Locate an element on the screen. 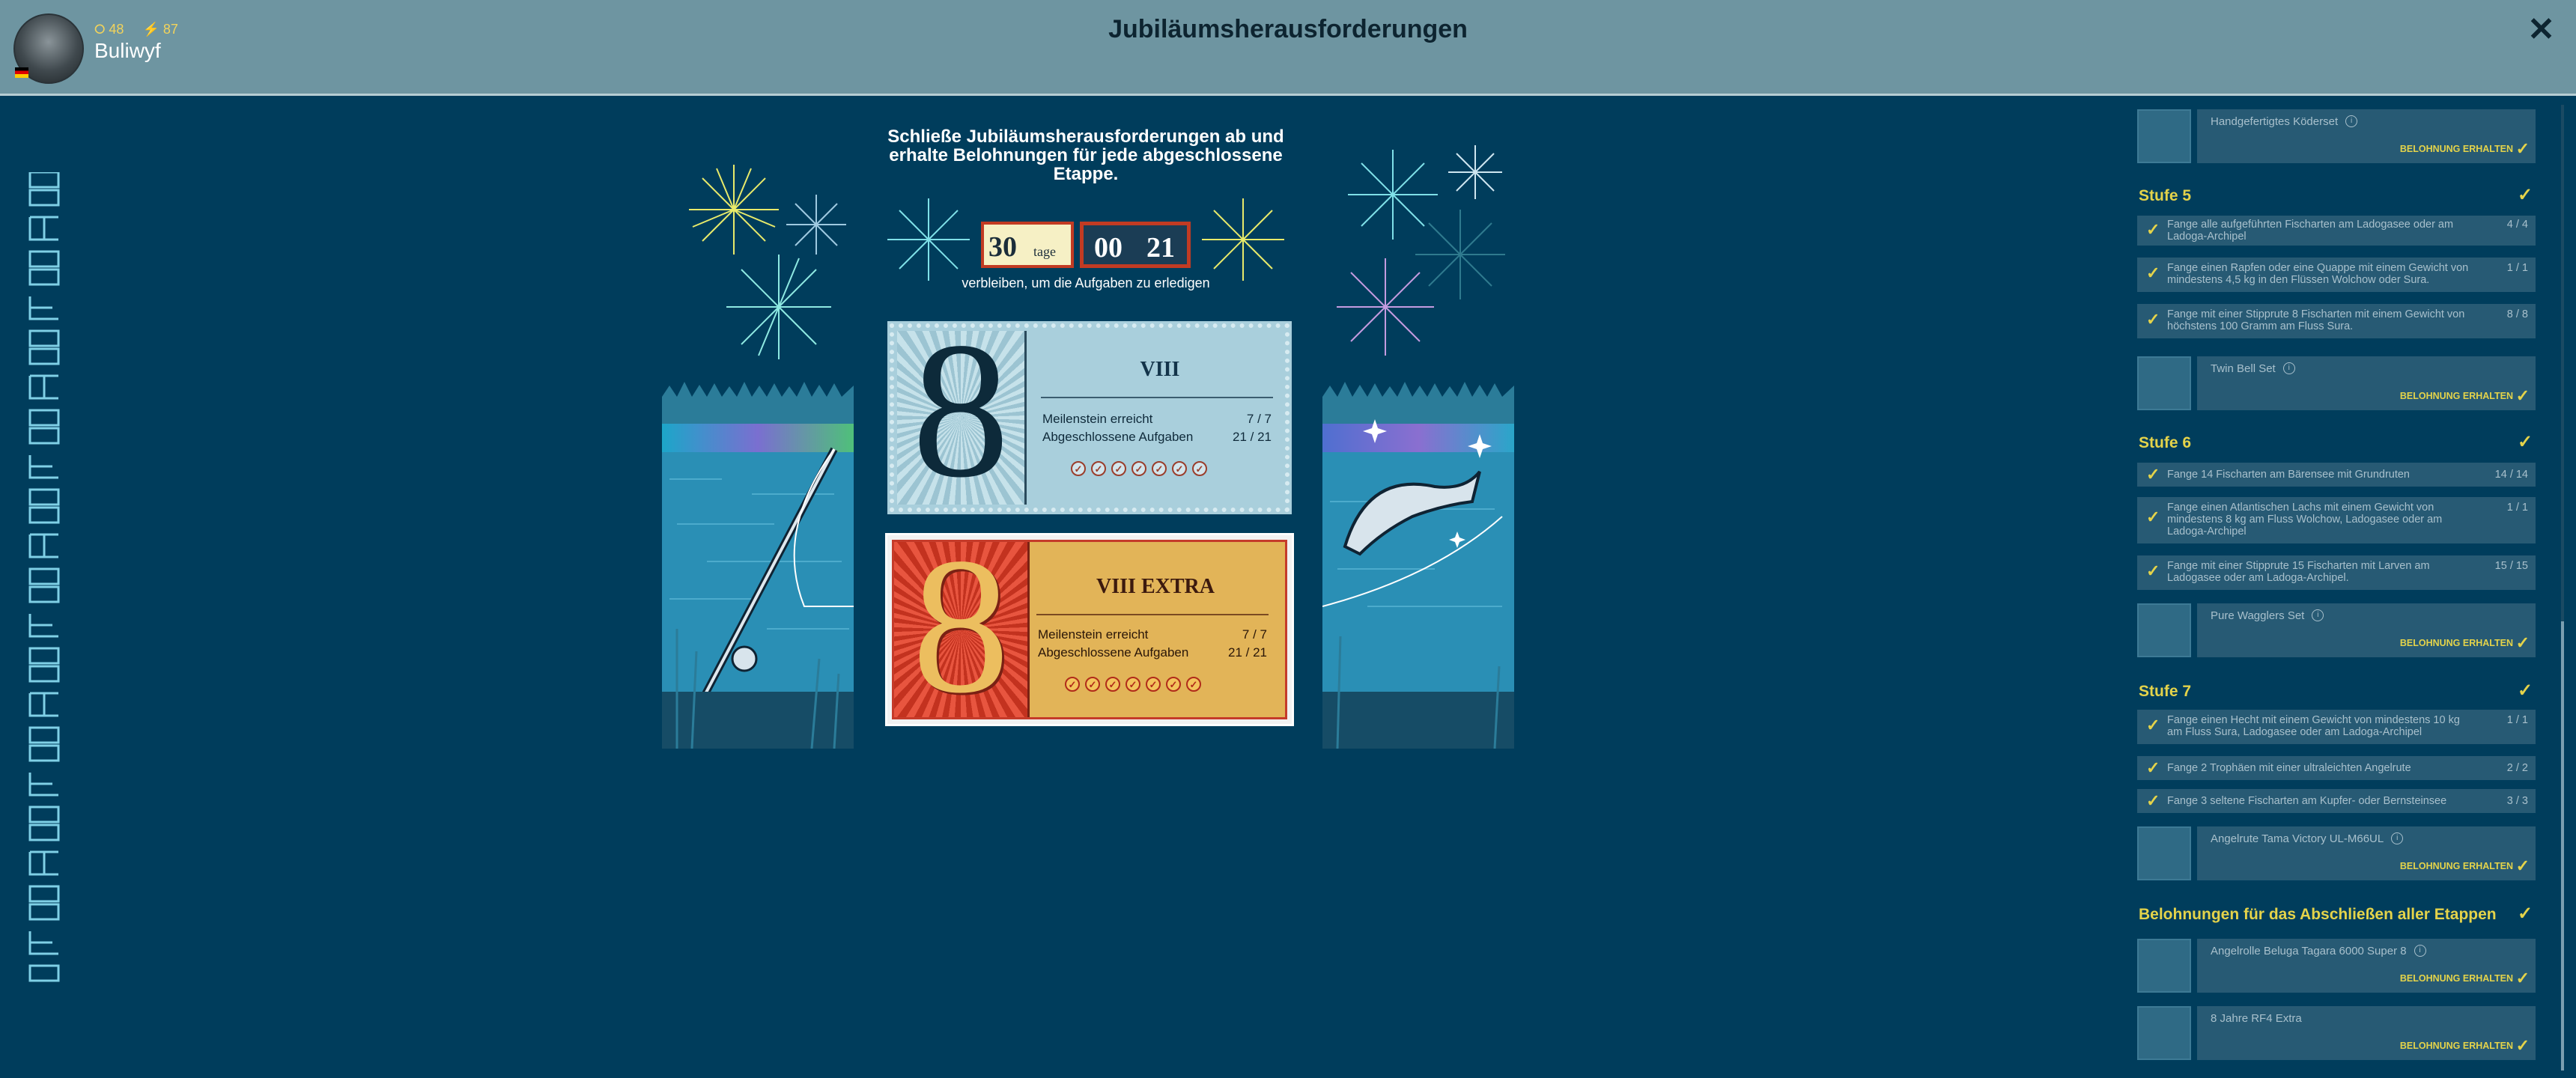 The width and height of the screenshot is (2576, 1078). days-box: 30 tage is located at coordinates (1027, 245).